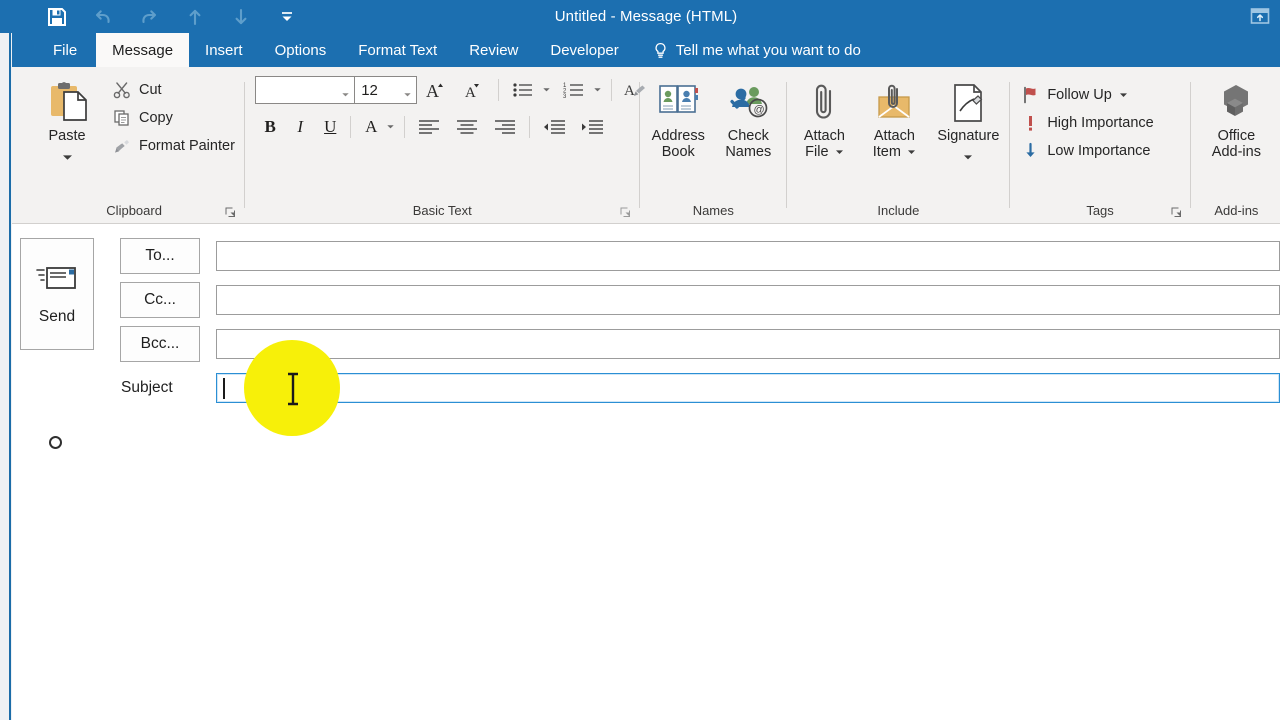 The image size is (1280, 720). Describe the element at coordinates (474, 90) in the screenshot. I see `shrink-font-button: A` at that location.